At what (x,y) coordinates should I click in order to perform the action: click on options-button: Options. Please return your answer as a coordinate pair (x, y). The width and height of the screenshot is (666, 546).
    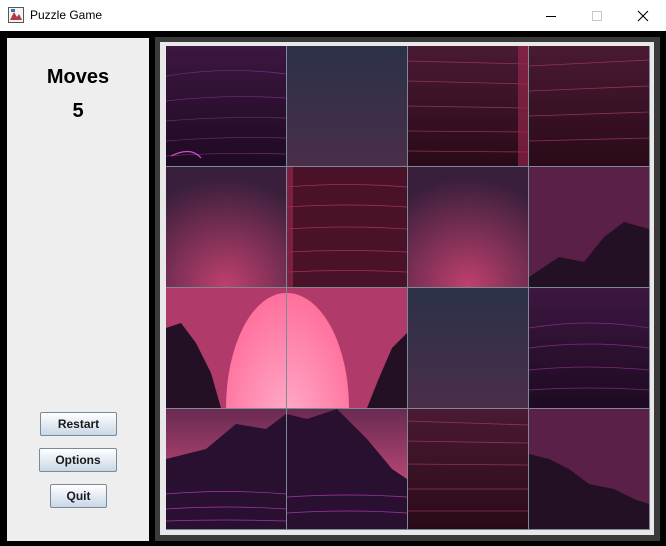
    Looking at the image, I should click on (78, 460).